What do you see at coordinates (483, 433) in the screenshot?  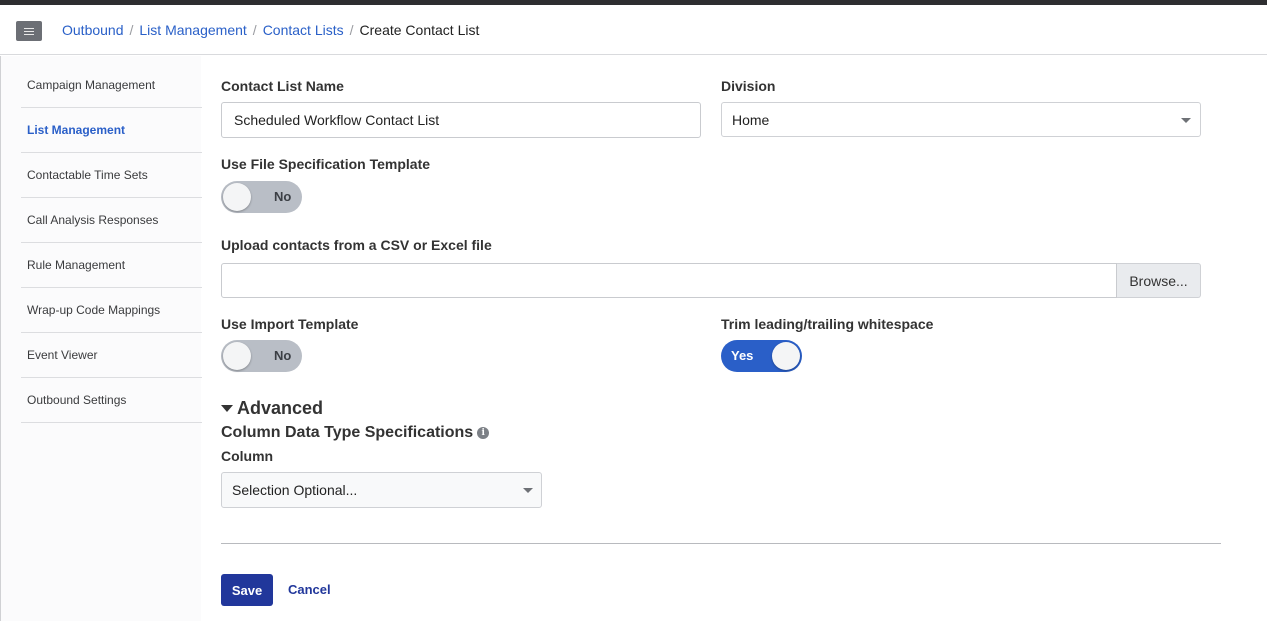 I see `info-icon: i` at bounding box center [483, 433].